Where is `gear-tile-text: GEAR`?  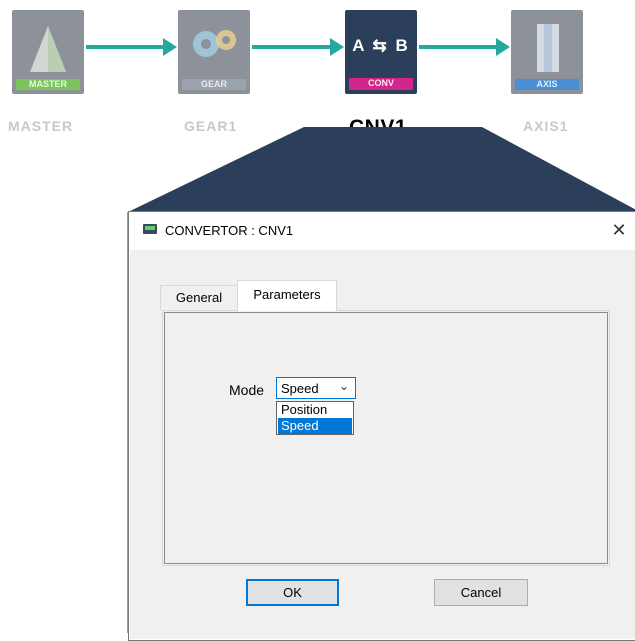 gear-tile-text: GEAR is located at coordinates (214, 84).